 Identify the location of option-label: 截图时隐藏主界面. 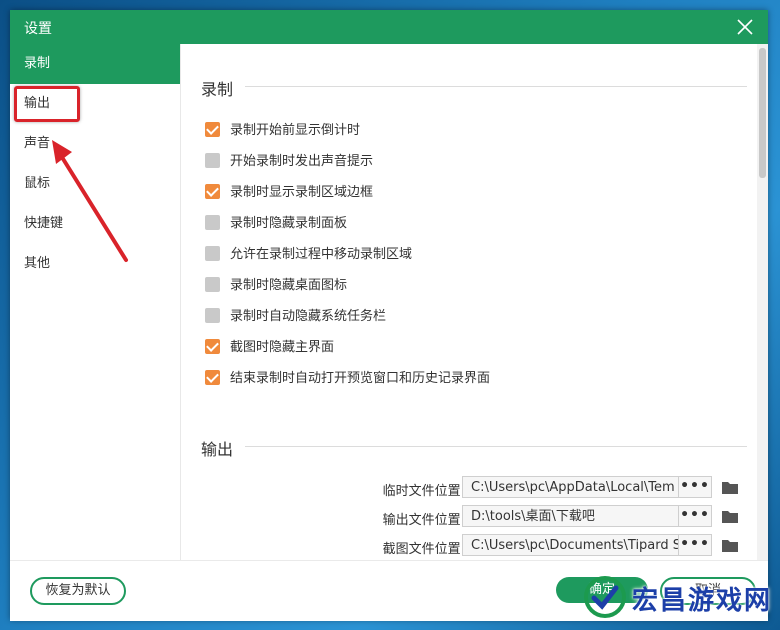
(282, 347).